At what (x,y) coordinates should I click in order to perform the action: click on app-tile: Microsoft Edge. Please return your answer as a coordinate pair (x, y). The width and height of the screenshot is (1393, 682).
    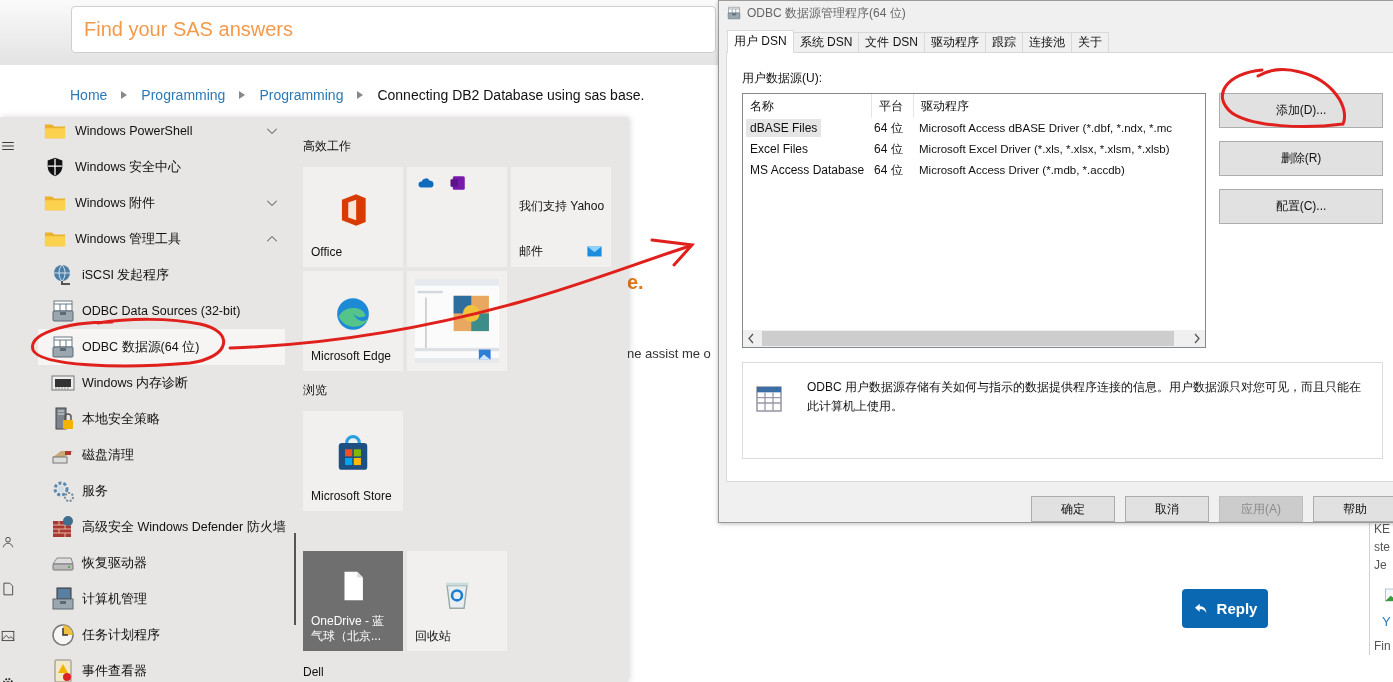
    Looking at the image, I should click on (353, 321).